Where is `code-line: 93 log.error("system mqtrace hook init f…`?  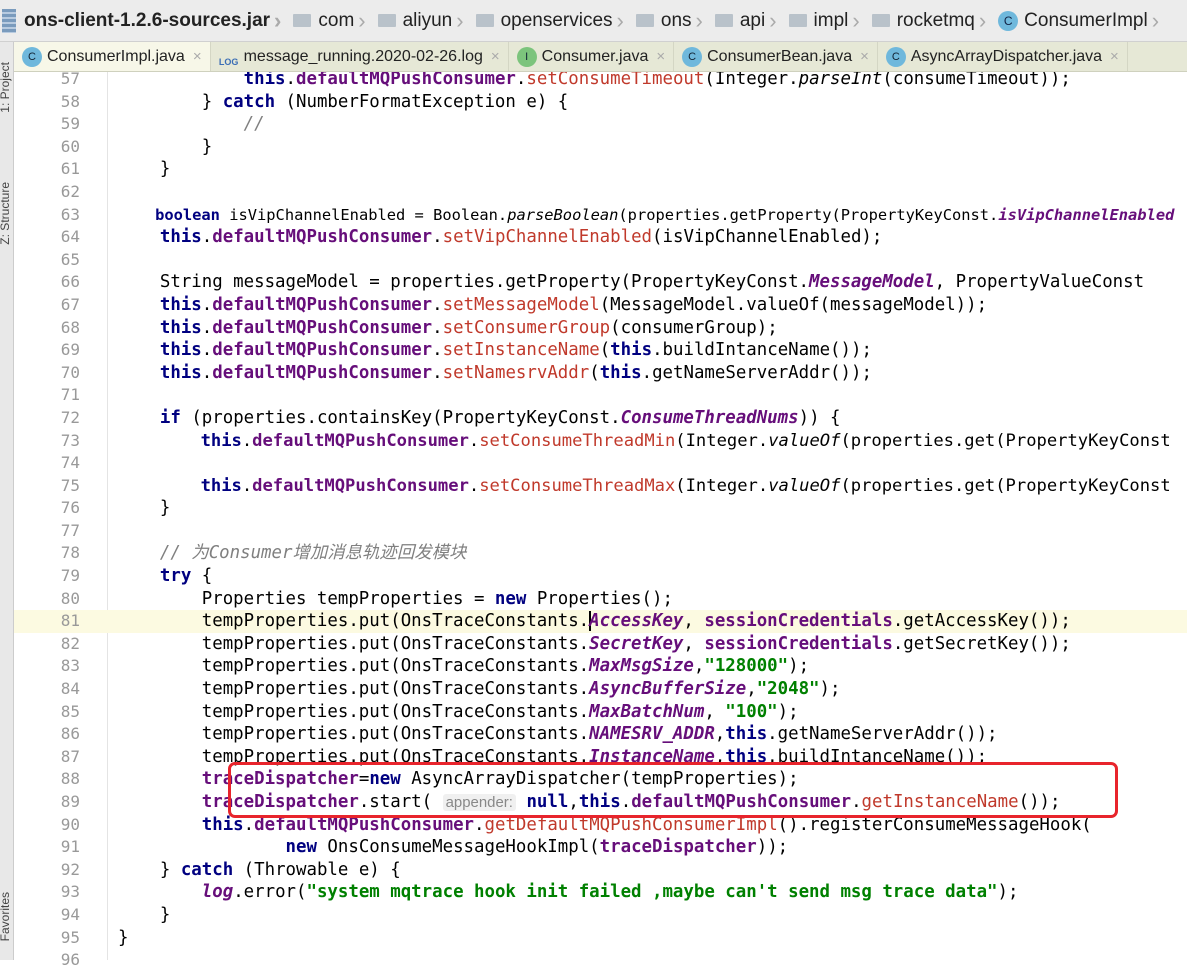
code-line: 93 log.error("system mqtrace hook init f… is located at coordinates (600, 892).